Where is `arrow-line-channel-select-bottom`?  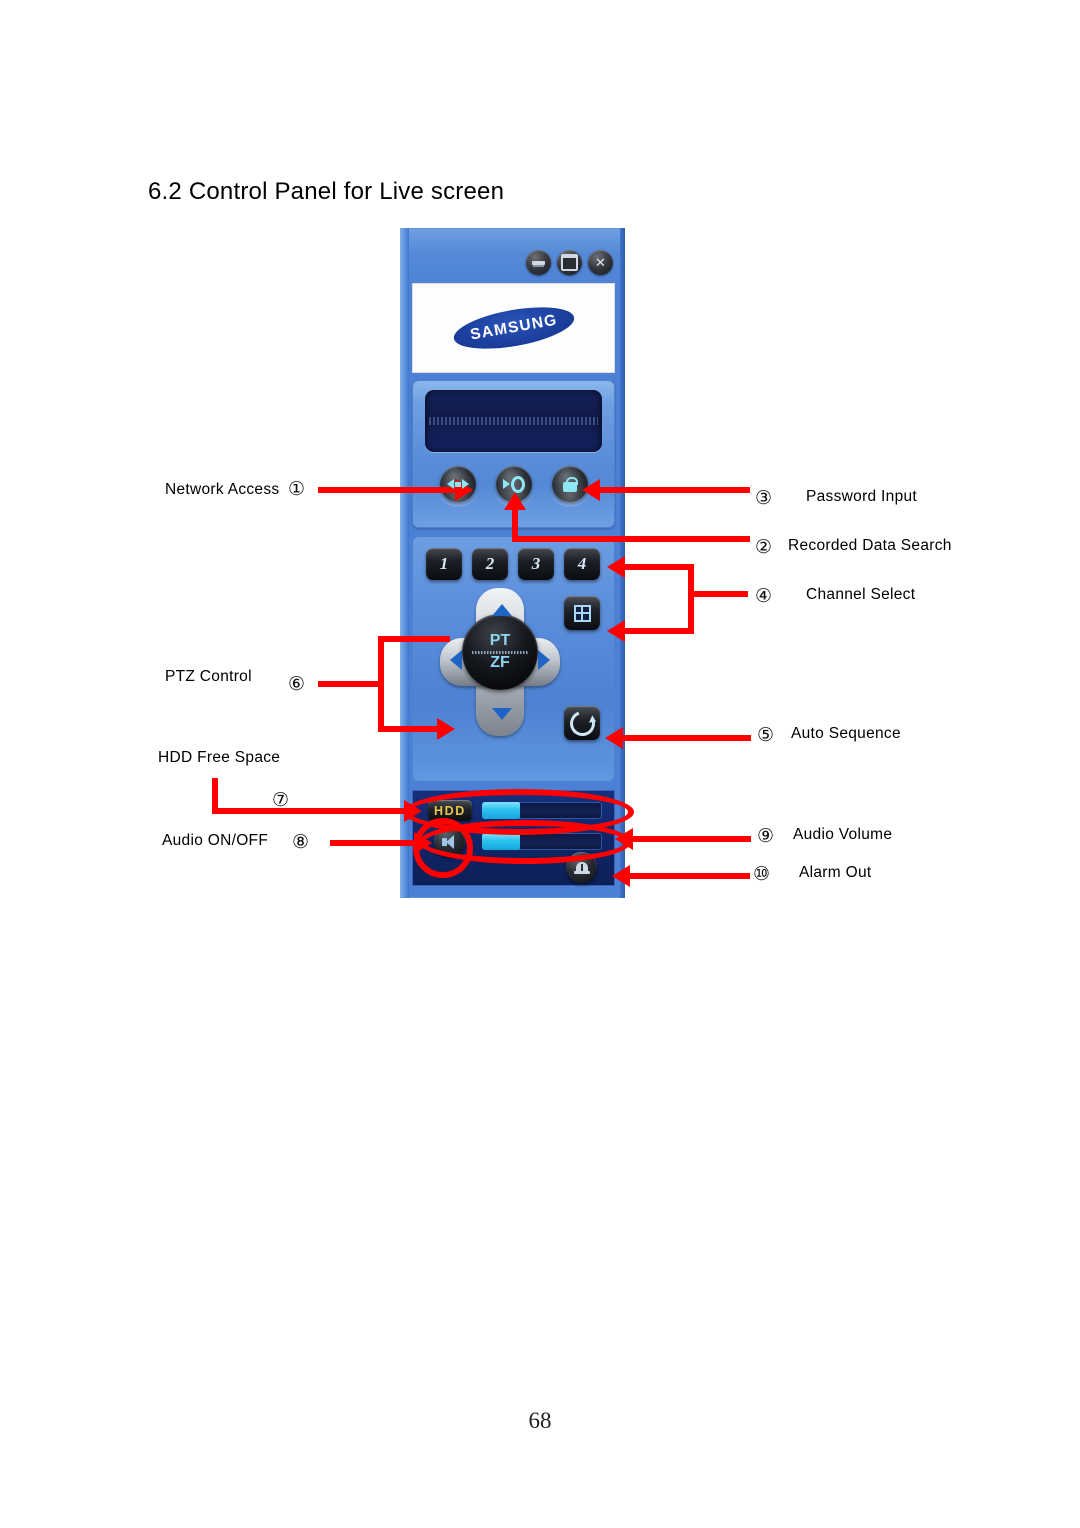
arrow-line-channel-select-bottom is located at coordinates (658, 631).